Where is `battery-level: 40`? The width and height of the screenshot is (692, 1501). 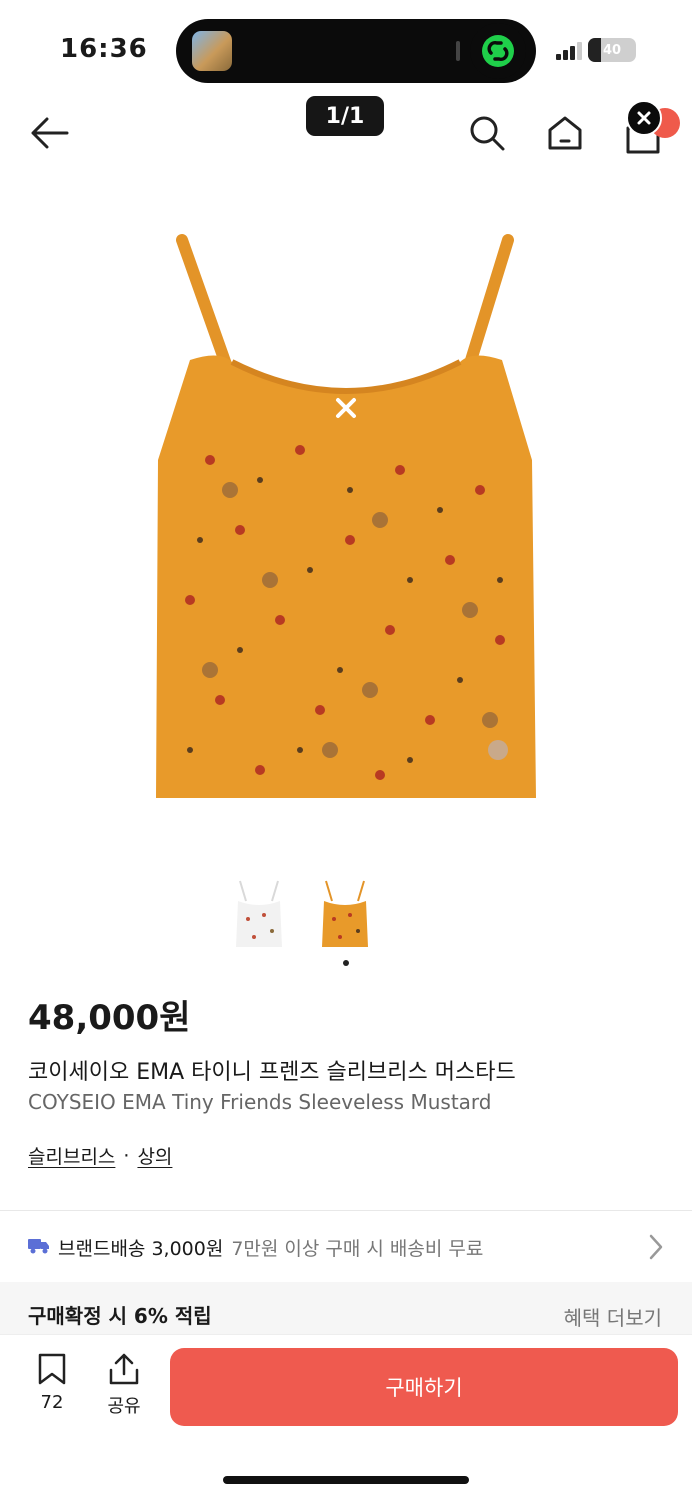
battery-level: 40 is located at coordinates (612, 50).